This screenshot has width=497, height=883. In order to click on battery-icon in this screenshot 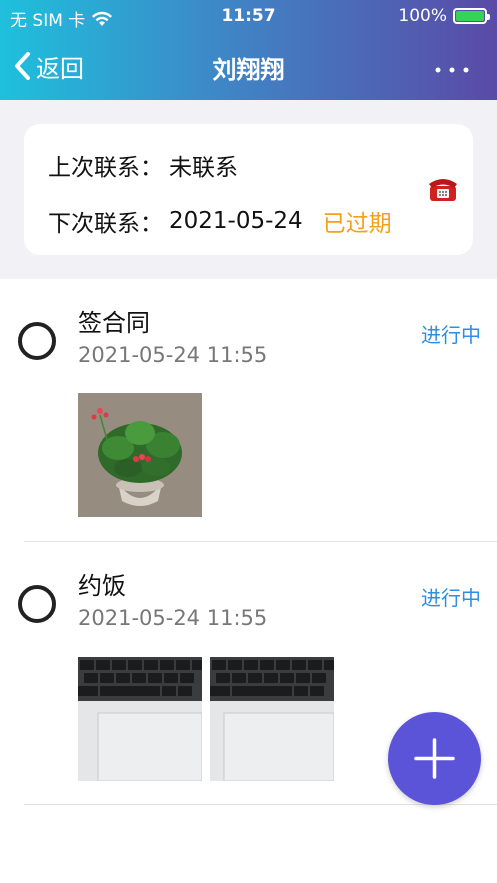, I will do `click(471, 16)`.